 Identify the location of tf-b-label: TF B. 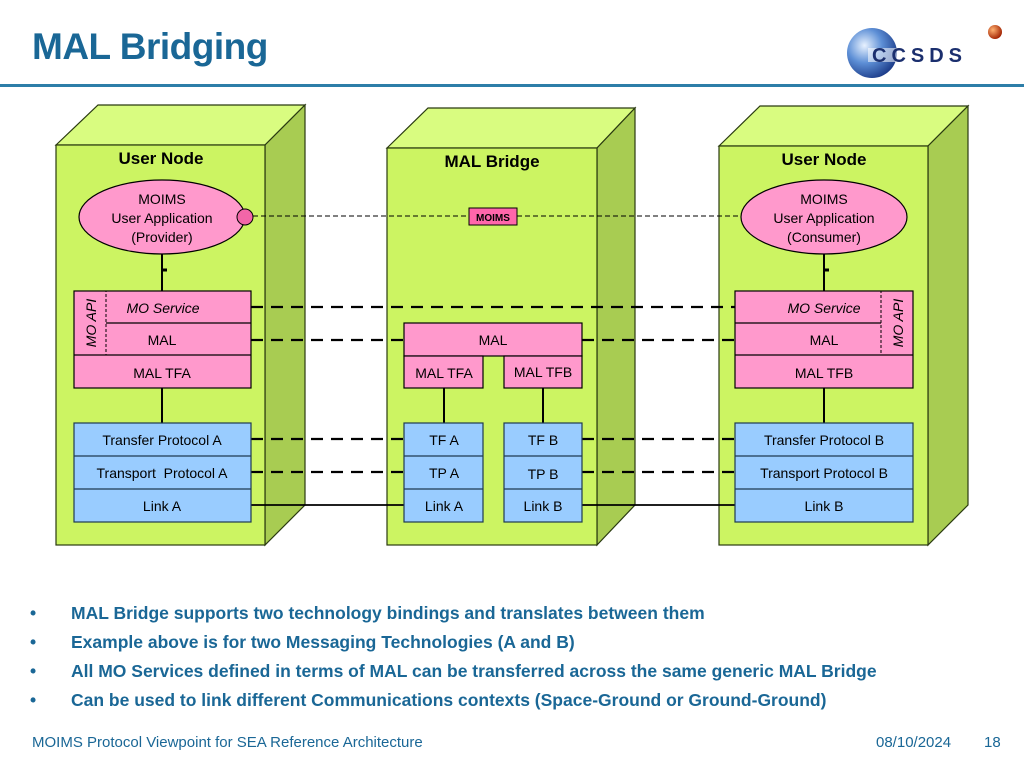
(543, 440).